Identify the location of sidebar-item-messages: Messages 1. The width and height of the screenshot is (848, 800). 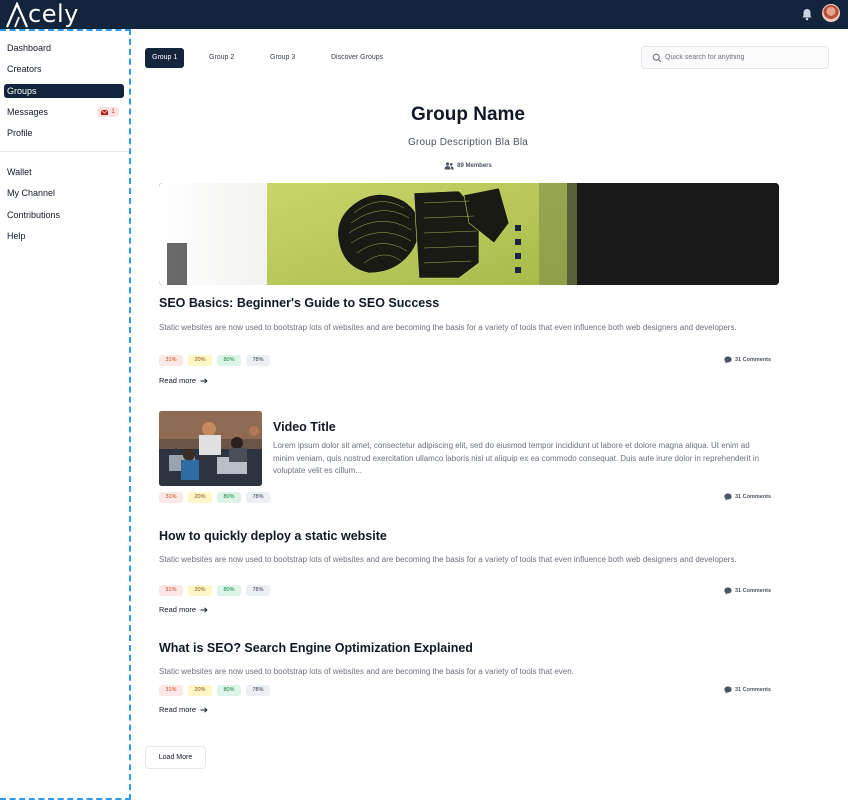
(64, 112).